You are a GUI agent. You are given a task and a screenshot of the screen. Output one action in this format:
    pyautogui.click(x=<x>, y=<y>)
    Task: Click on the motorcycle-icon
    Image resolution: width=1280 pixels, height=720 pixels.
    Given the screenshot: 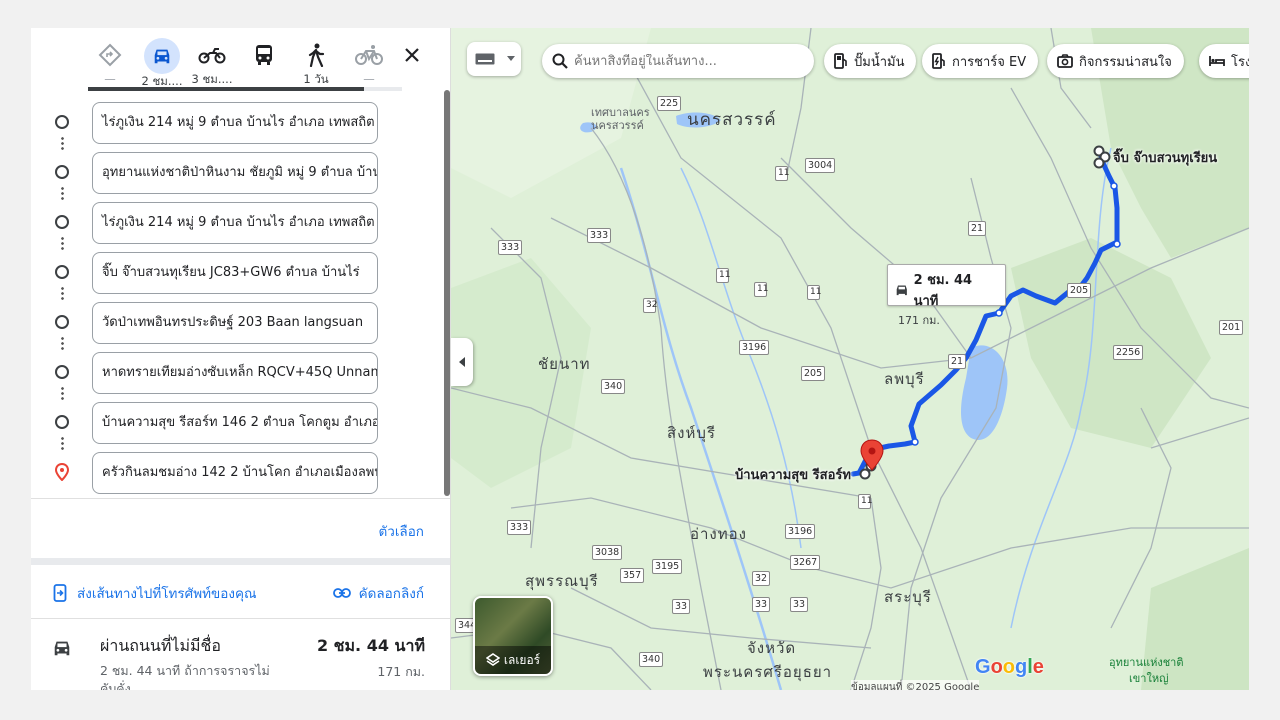 What is the action you would take?
    pyautogui.click(x=212, y=55)
    